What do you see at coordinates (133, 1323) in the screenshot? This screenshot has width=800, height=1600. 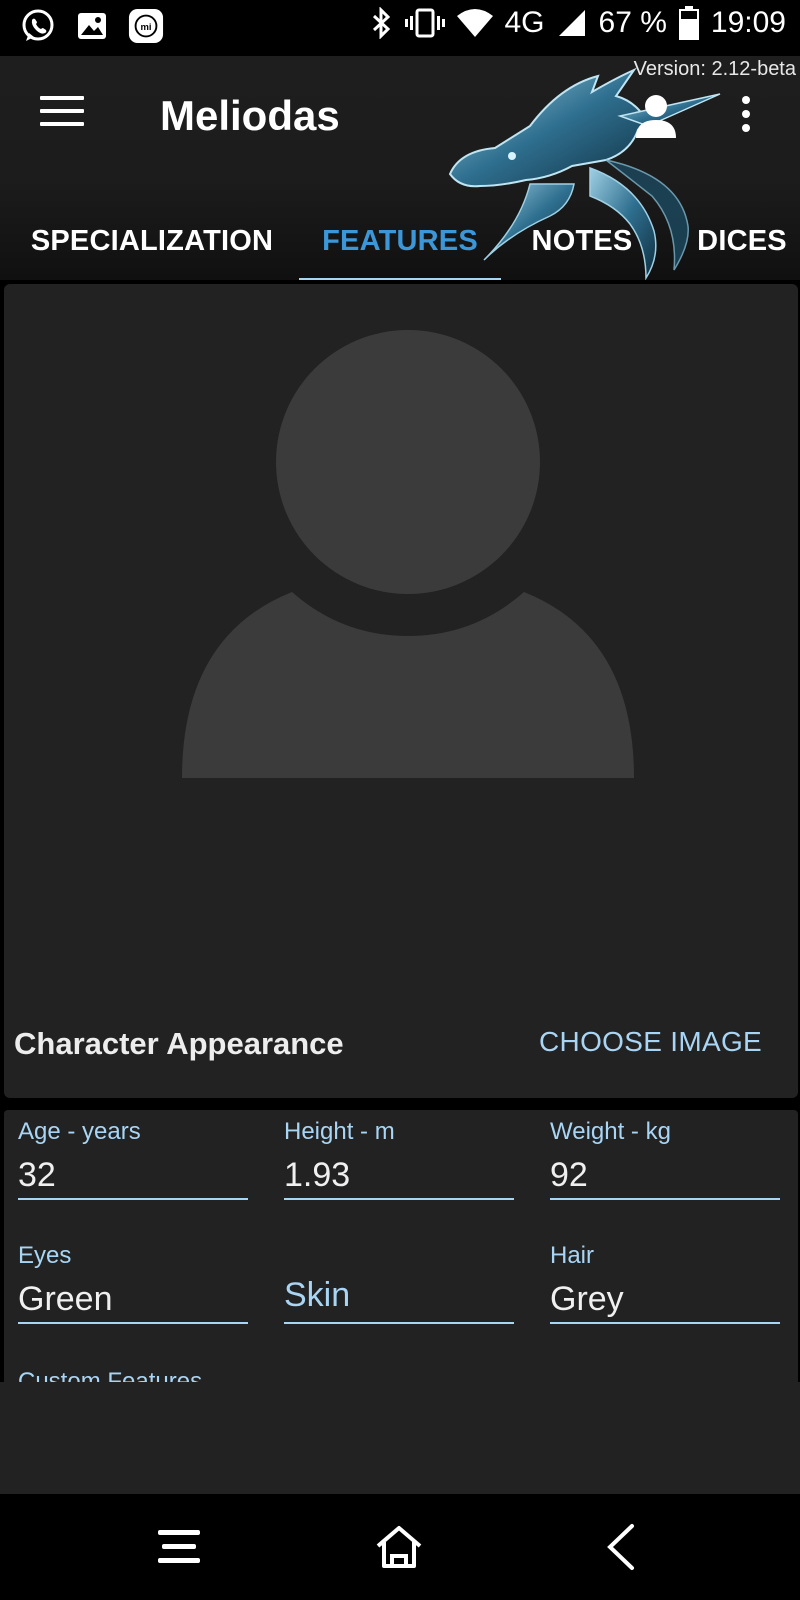 I see `eyes-underline` at bounding box center [133, 1323].